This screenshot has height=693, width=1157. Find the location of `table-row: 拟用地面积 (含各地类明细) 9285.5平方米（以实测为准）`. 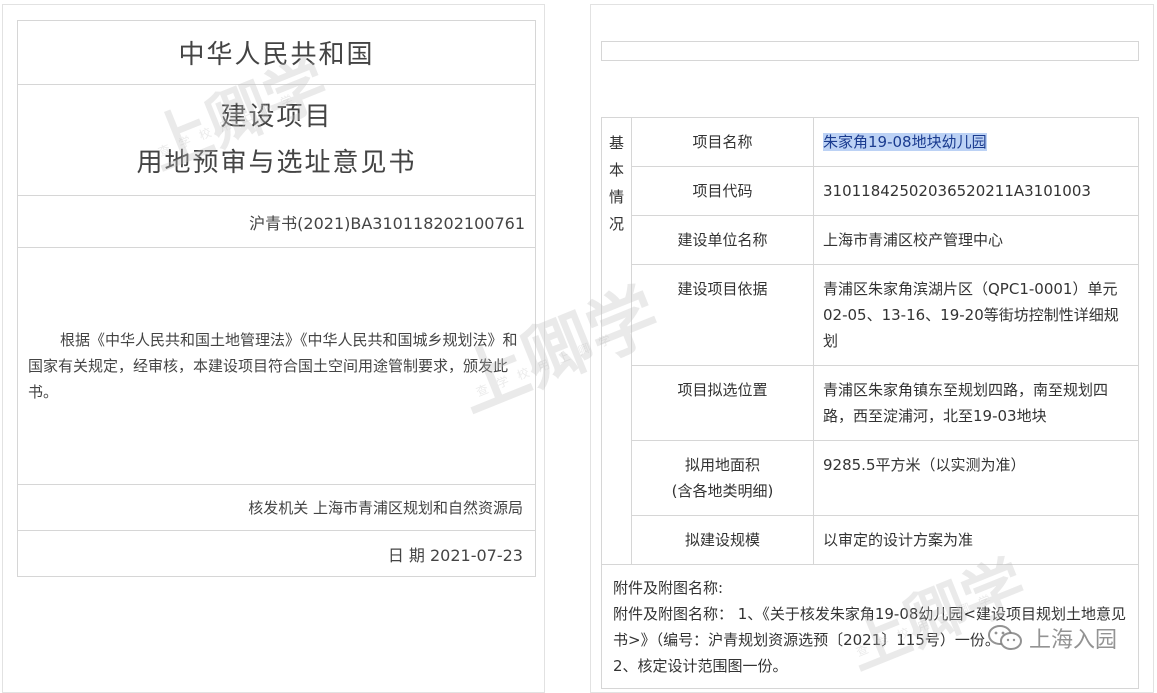

table-row: 拟用地面积 (含各地类明细) 9285.5平方米（以实测为准） is located at coordinates (870, 478).